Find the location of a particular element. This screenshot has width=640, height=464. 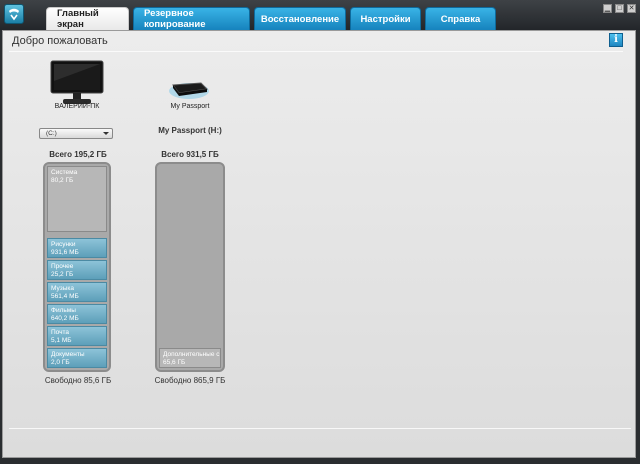

segment-other: Прочее 25,2 ГБ is located at coordinates (77, 270).